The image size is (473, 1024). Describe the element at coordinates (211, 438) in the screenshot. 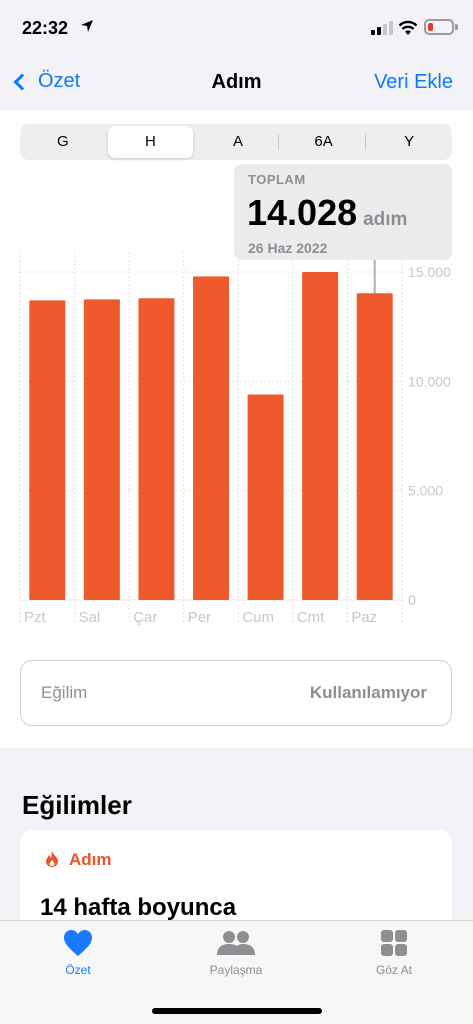

I see `bar-Per` at that location.